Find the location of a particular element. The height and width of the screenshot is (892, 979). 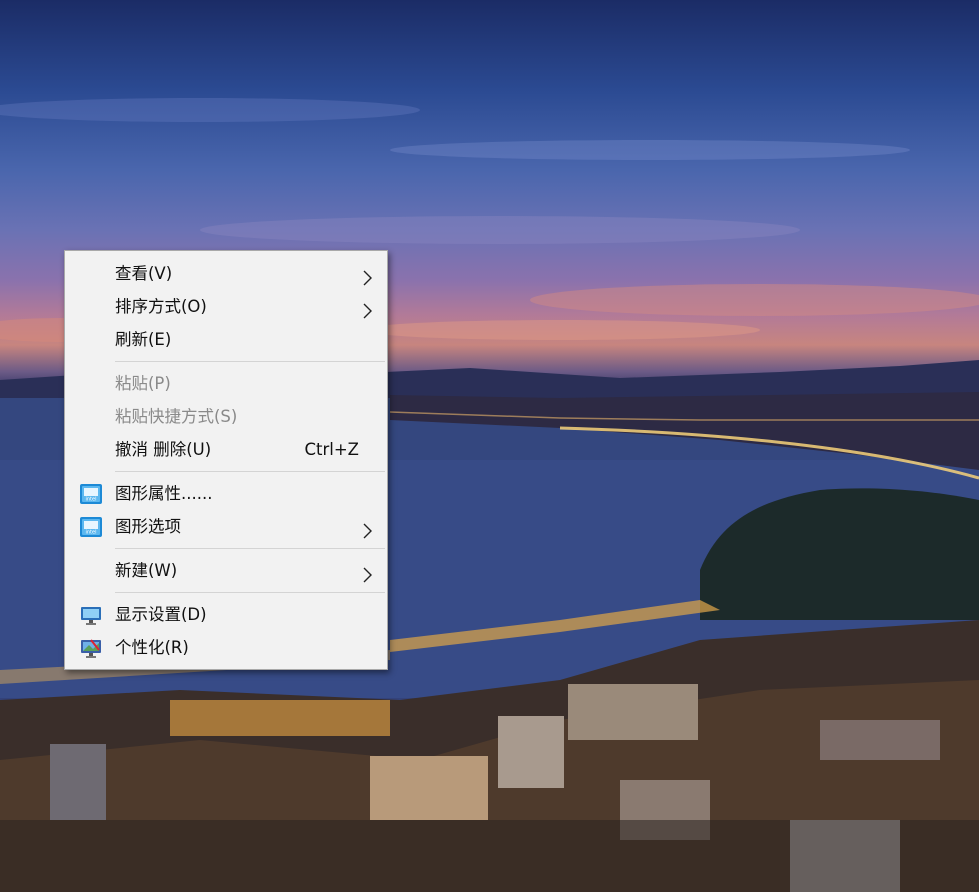

menu-item-label: 粘贴快捷方式(S) is located at coordinates (176, 416).